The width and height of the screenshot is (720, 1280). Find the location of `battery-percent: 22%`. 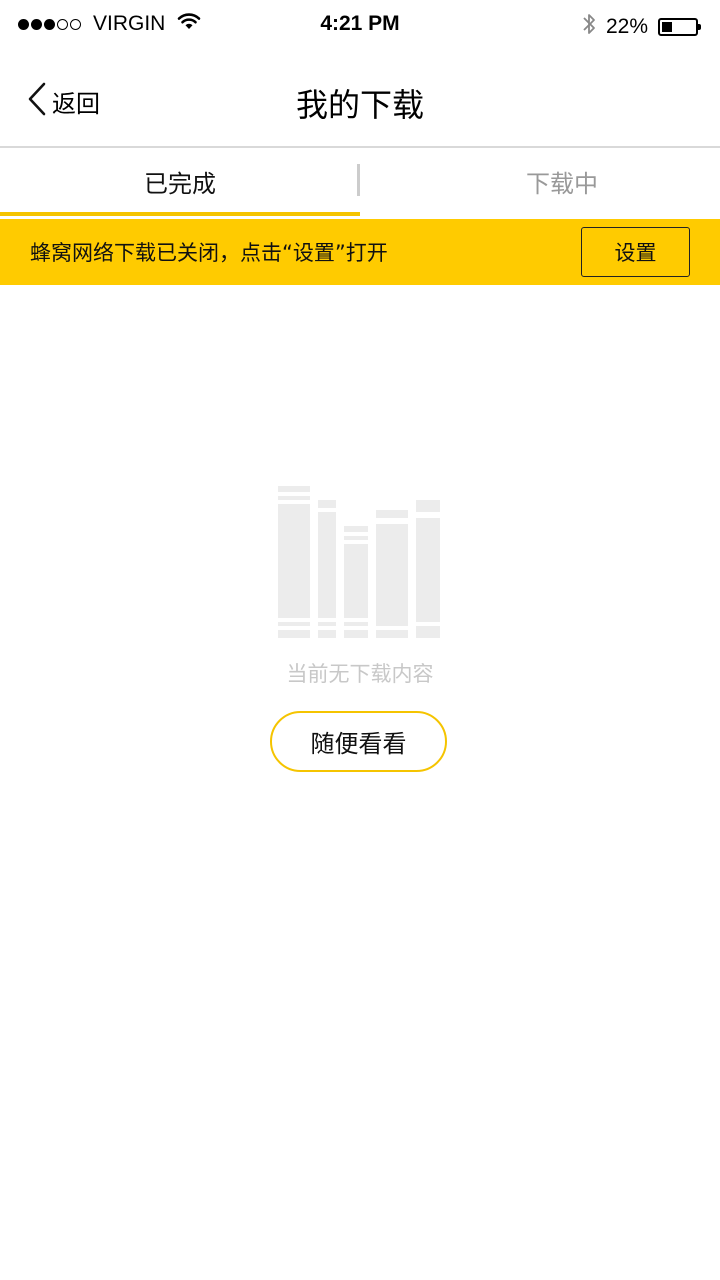

battery-percent: 22% is located at coordinates (626, 26).